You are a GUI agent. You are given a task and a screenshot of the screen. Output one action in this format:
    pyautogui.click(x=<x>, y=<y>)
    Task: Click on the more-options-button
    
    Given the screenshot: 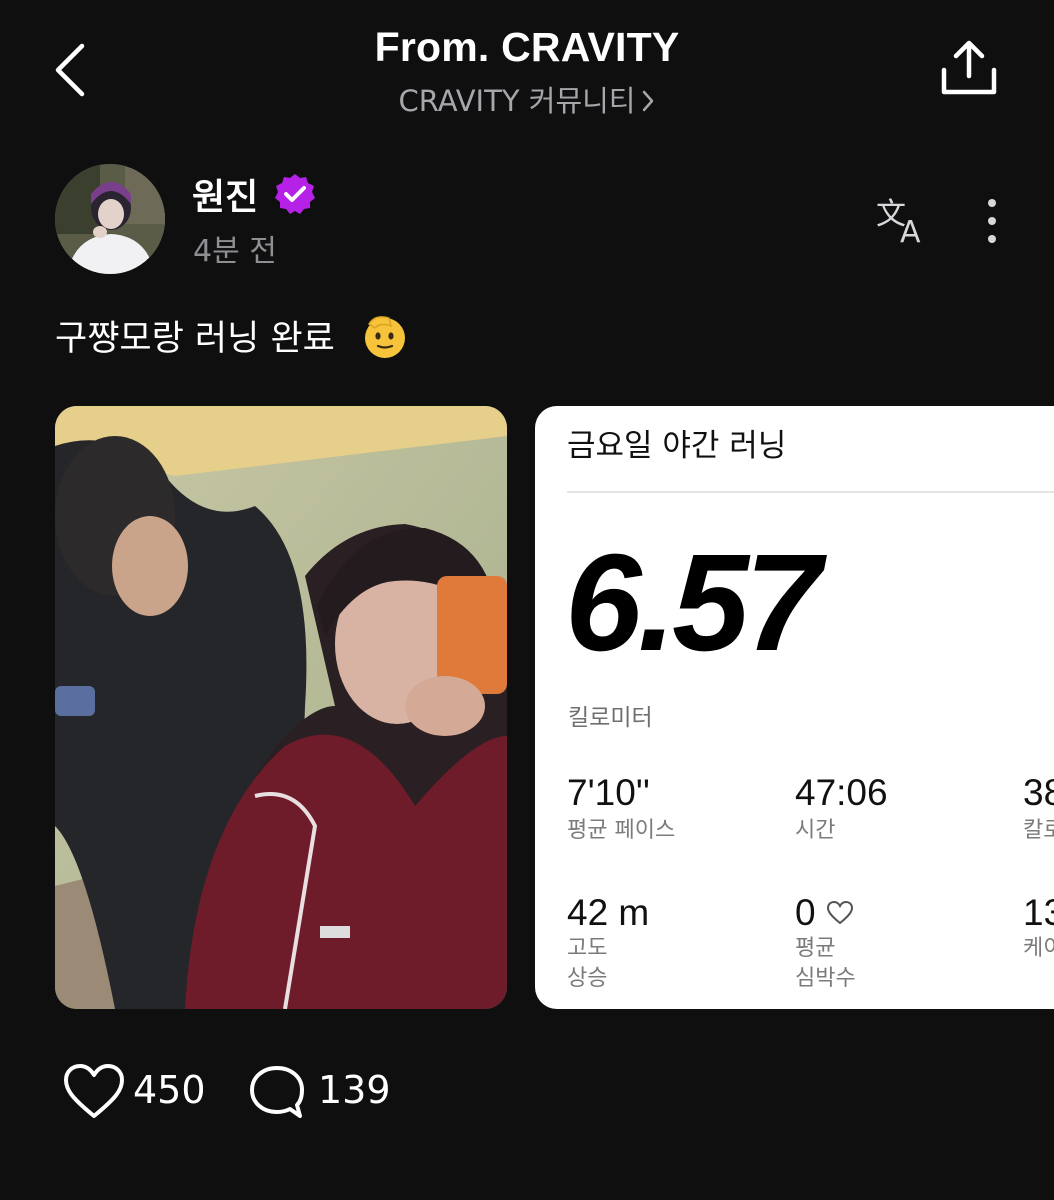 What is the action you would take?
    pyautogui.click(x=992, y=221)
    